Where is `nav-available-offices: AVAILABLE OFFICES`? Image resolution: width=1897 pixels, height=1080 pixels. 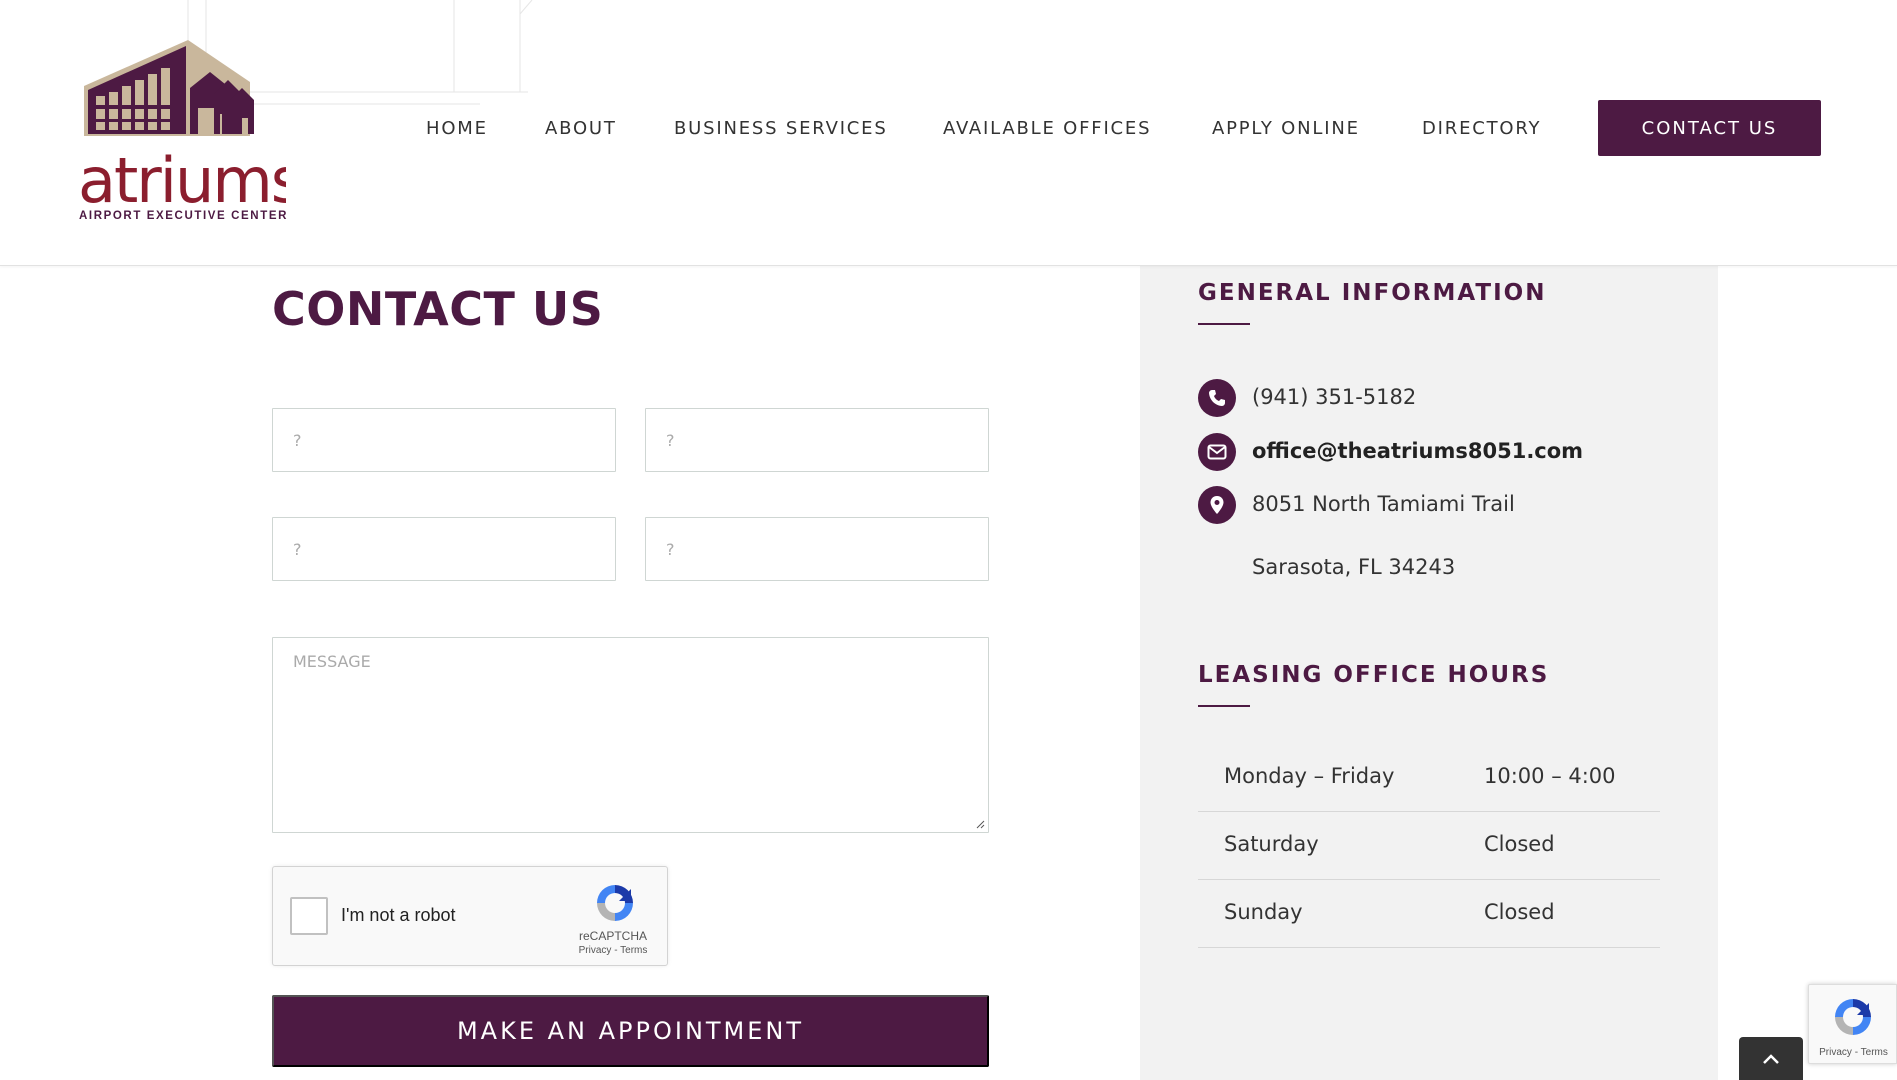
nav-available-offices: AVAILABLE OFFICES is located at coordinates (1047, 128).